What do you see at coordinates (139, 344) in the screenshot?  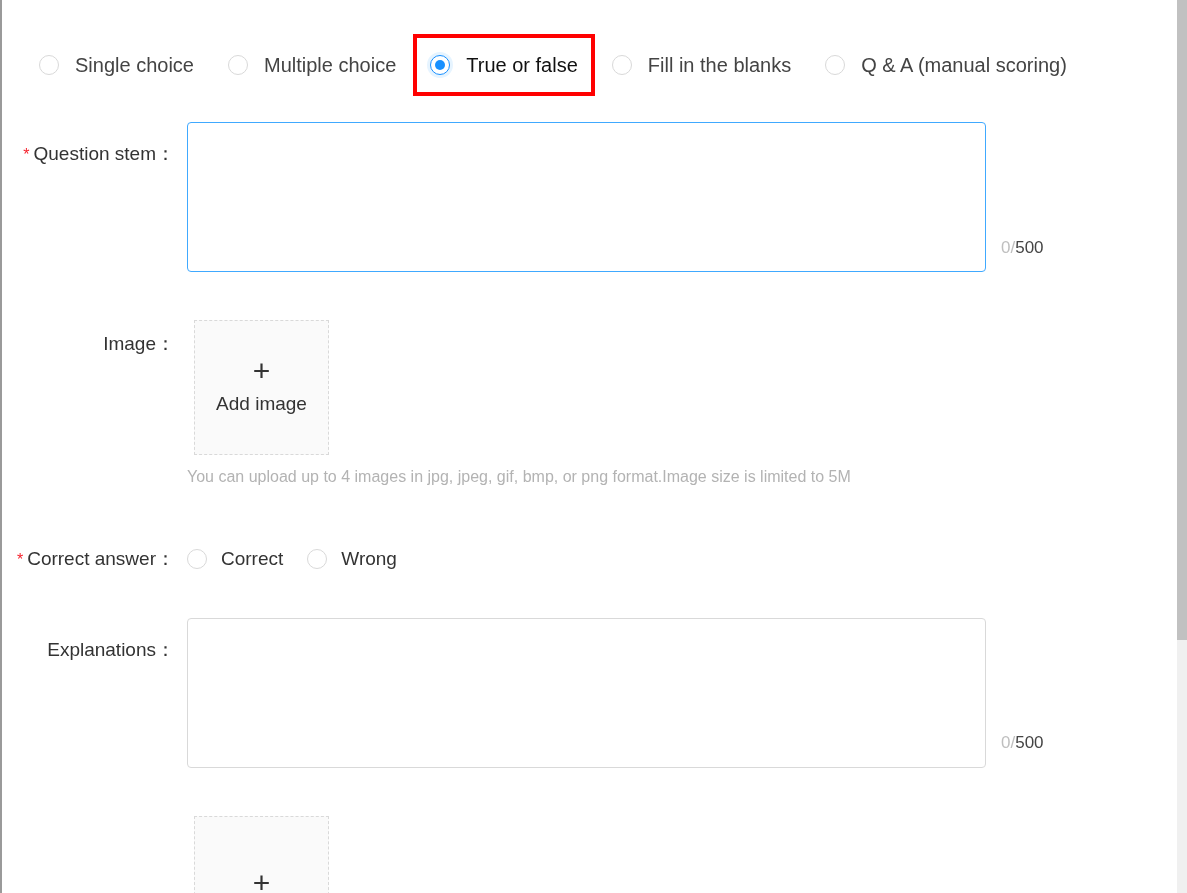 I see `field-label: Image：` at bounding box center [139, 344].